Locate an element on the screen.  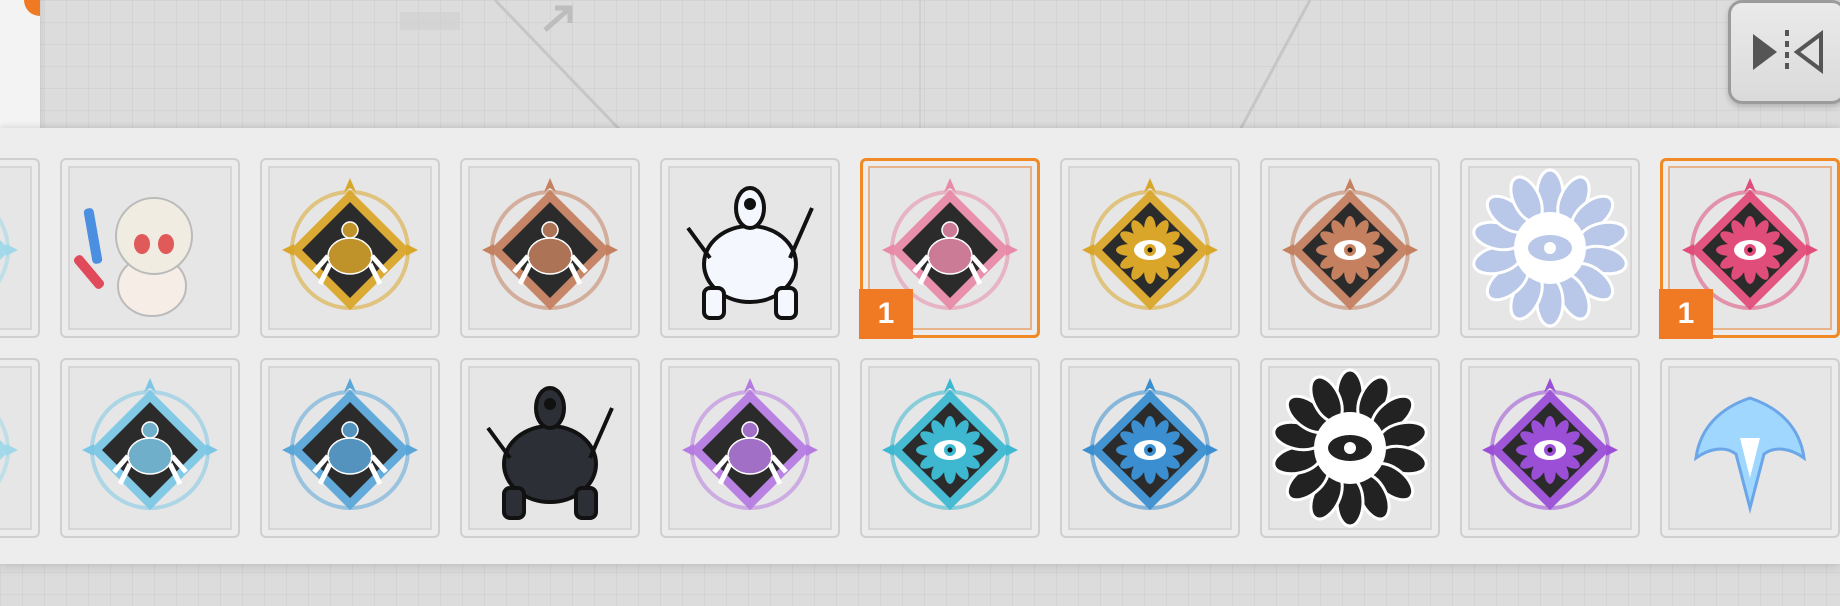
mirror-flip-button is located at coordinates (1784, 52).